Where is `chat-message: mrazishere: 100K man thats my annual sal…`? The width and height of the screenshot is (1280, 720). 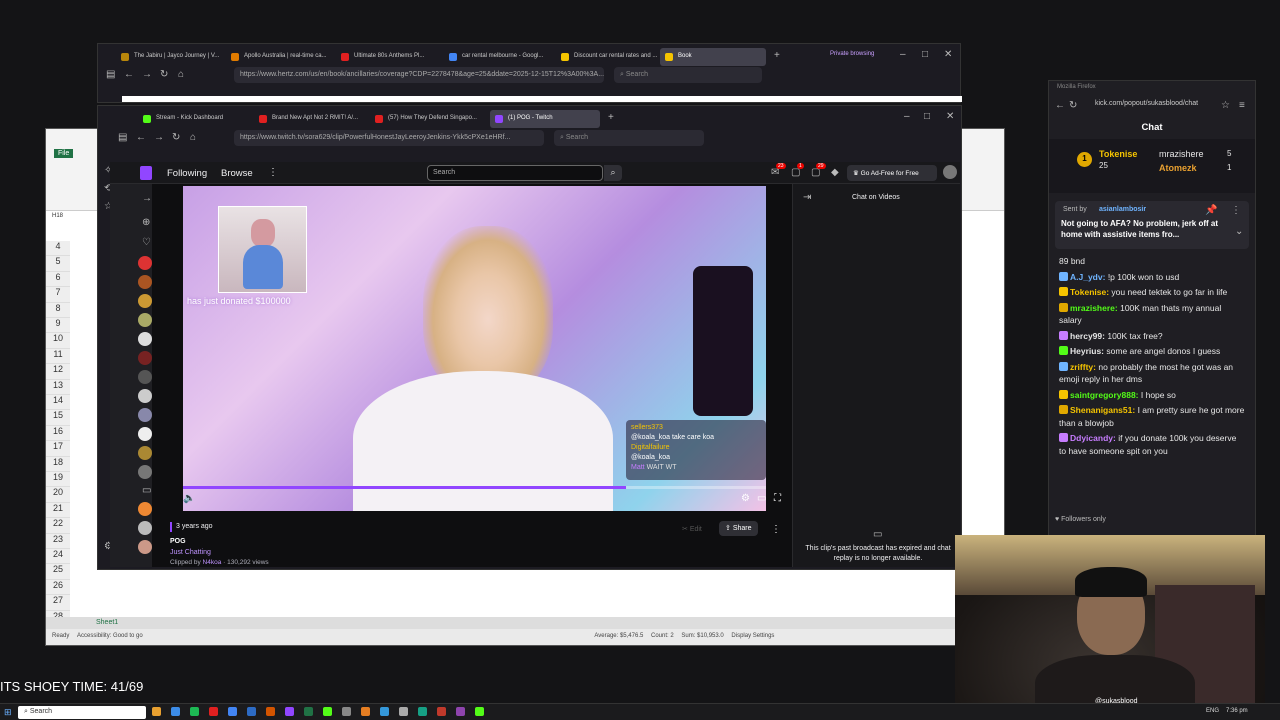 chat-message: mrazishere: 100K man thats my annual sal… is located at coordinates (1152, 314).